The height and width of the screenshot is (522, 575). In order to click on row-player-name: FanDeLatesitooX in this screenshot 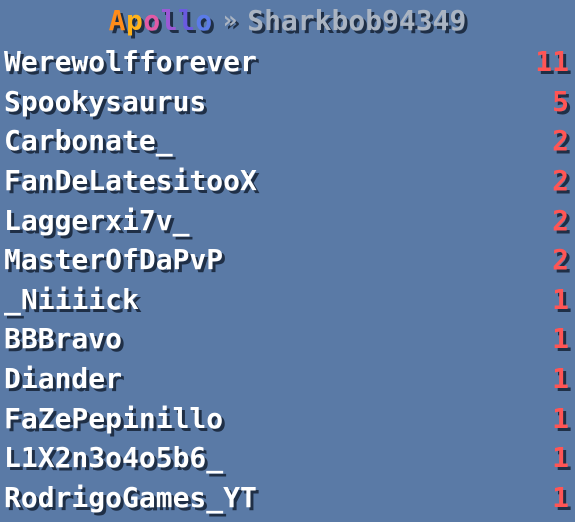, I will do `click(130, 181)`.